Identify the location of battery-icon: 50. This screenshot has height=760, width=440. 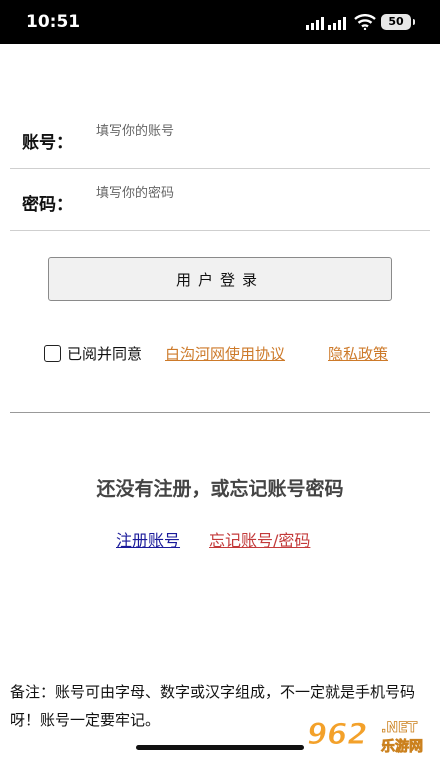
(398, 22).